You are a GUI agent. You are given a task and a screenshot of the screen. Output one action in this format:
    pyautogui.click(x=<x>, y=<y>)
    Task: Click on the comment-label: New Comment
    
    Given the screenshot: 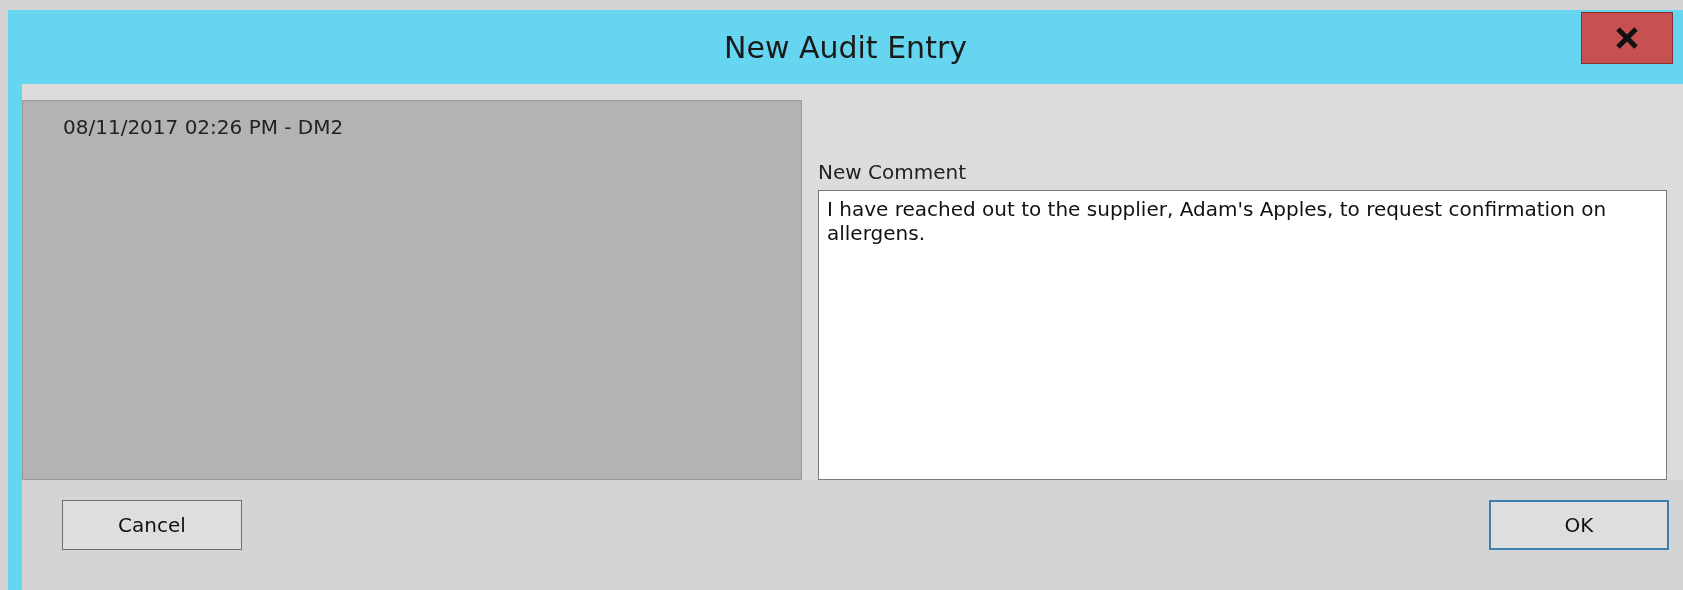 What is the action you would take?
    pyautogui.click(x=892, y=172)
    